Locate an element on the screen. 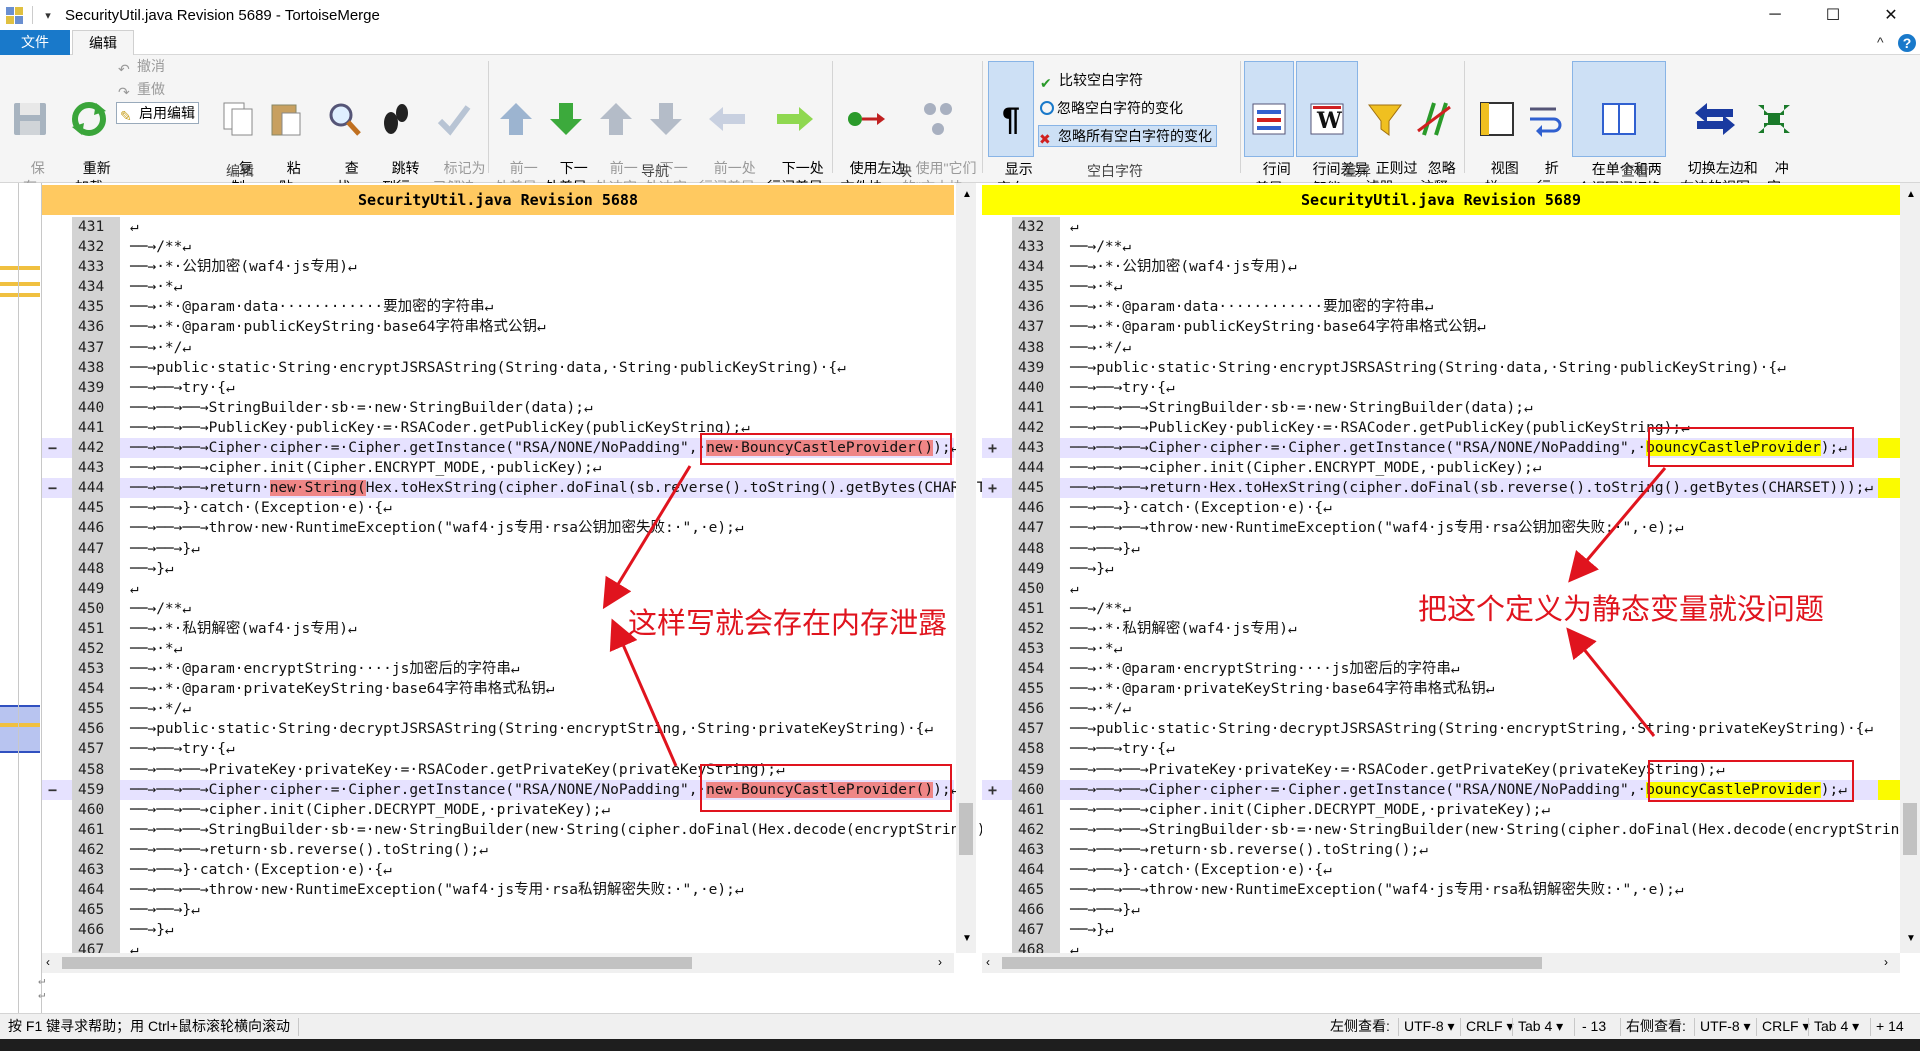  left-view-label: 左侧查看: is located at coordinates (1360, 1026).